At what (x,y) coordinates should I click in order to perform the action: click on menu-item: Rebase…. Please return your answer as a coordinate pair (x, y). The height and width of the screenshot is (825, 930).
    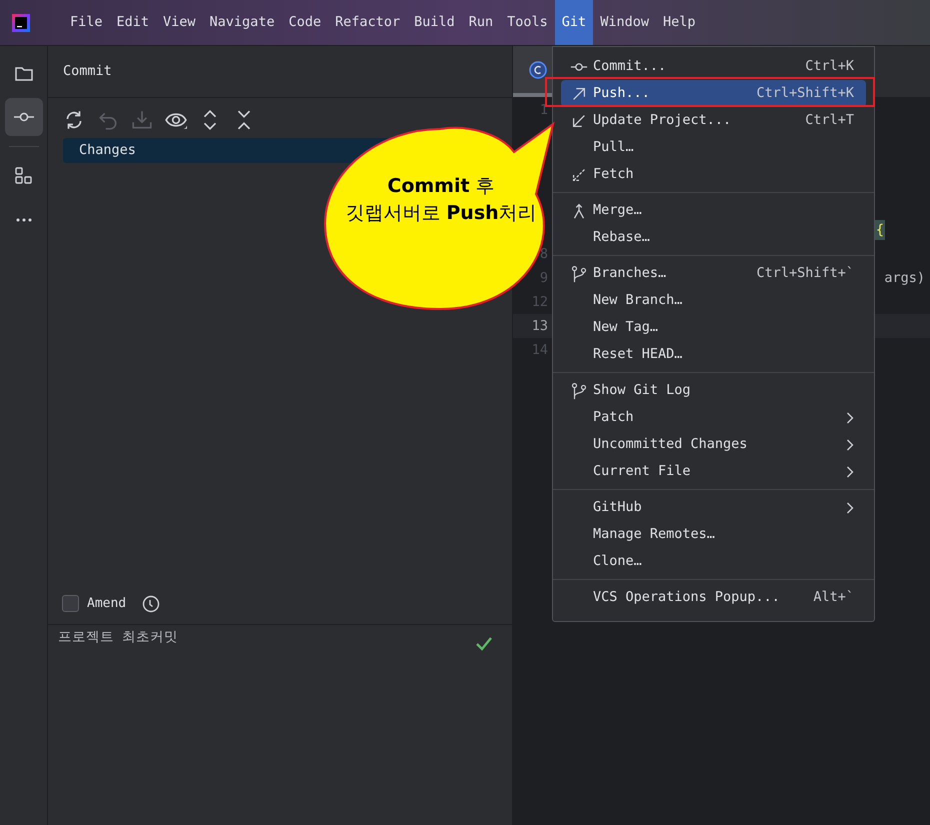
    Looking at the image, I should click on (713, 237).